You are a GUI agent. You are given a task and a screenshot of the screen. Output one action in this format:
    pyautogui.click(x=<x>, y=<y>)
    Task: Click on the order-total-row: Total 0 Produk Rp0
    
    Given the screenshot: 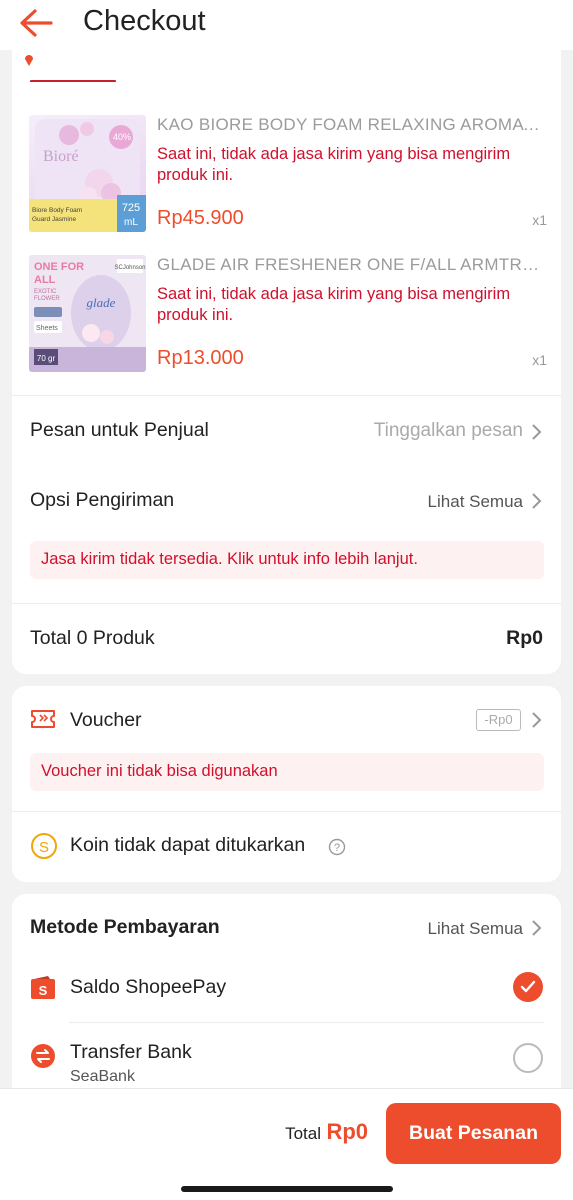 What is the action you would take?
    pyautogui.click(x=286, y=639)
    